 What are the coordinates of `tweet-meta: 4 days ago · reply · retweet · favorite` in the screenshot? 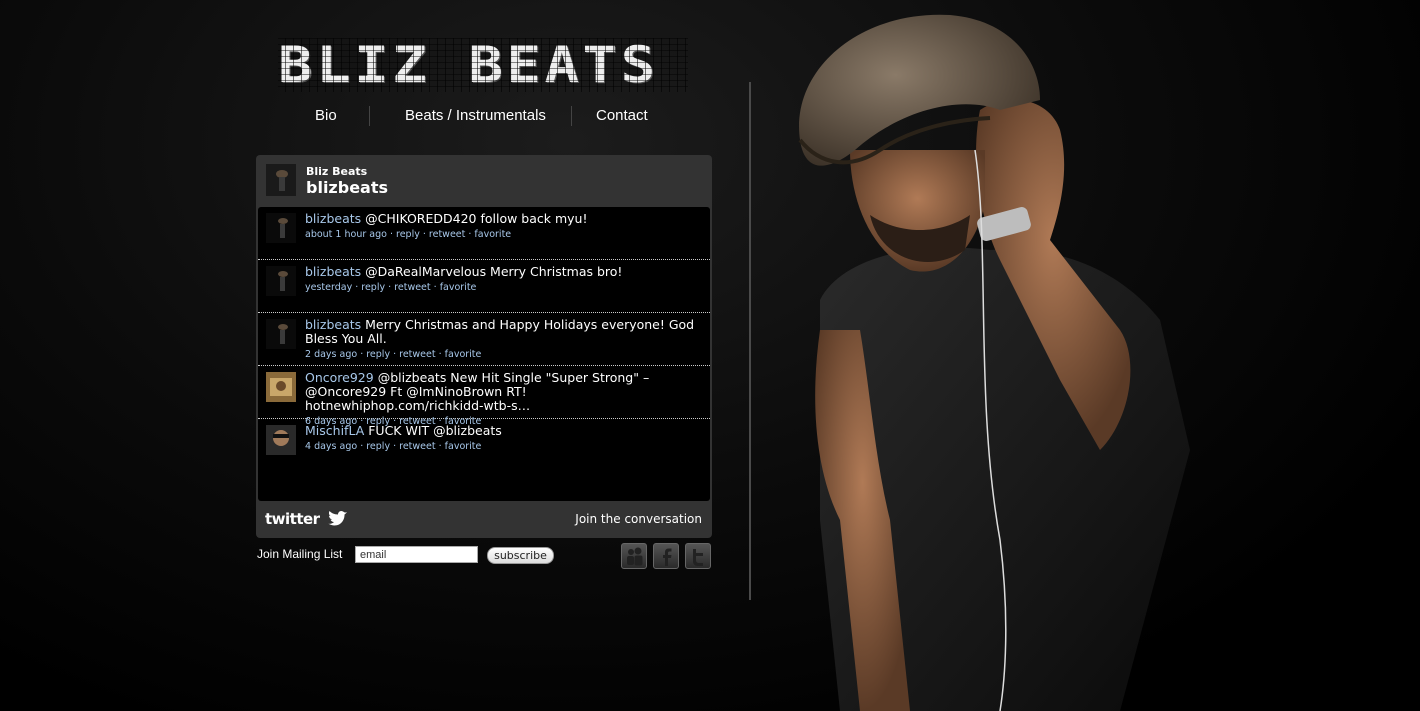 It's located at (393, 446).